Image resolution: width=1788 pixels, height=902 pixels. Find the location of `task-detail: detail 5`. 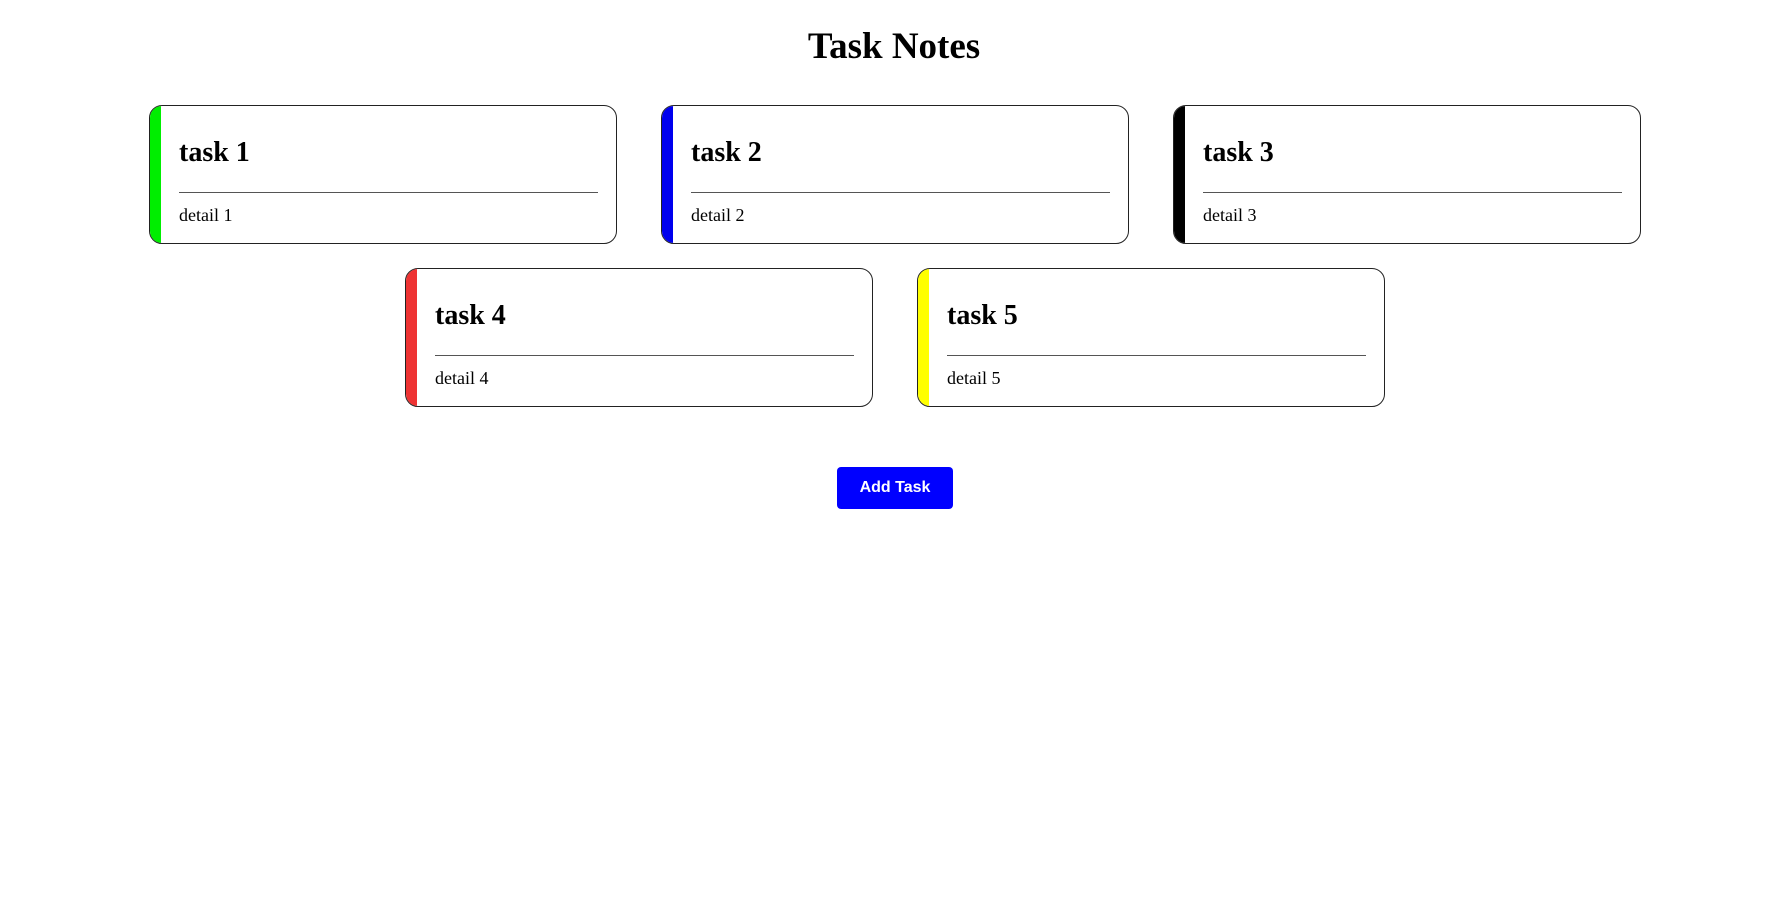

task-detail: detail 5 is located at coordinates (974, 378).